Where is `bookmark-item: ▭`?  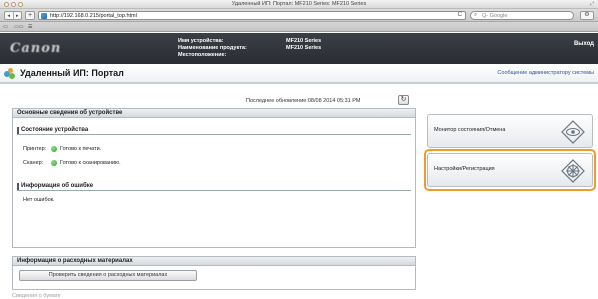 bookmark-item: ▭ is located at coordinates (5, 27).